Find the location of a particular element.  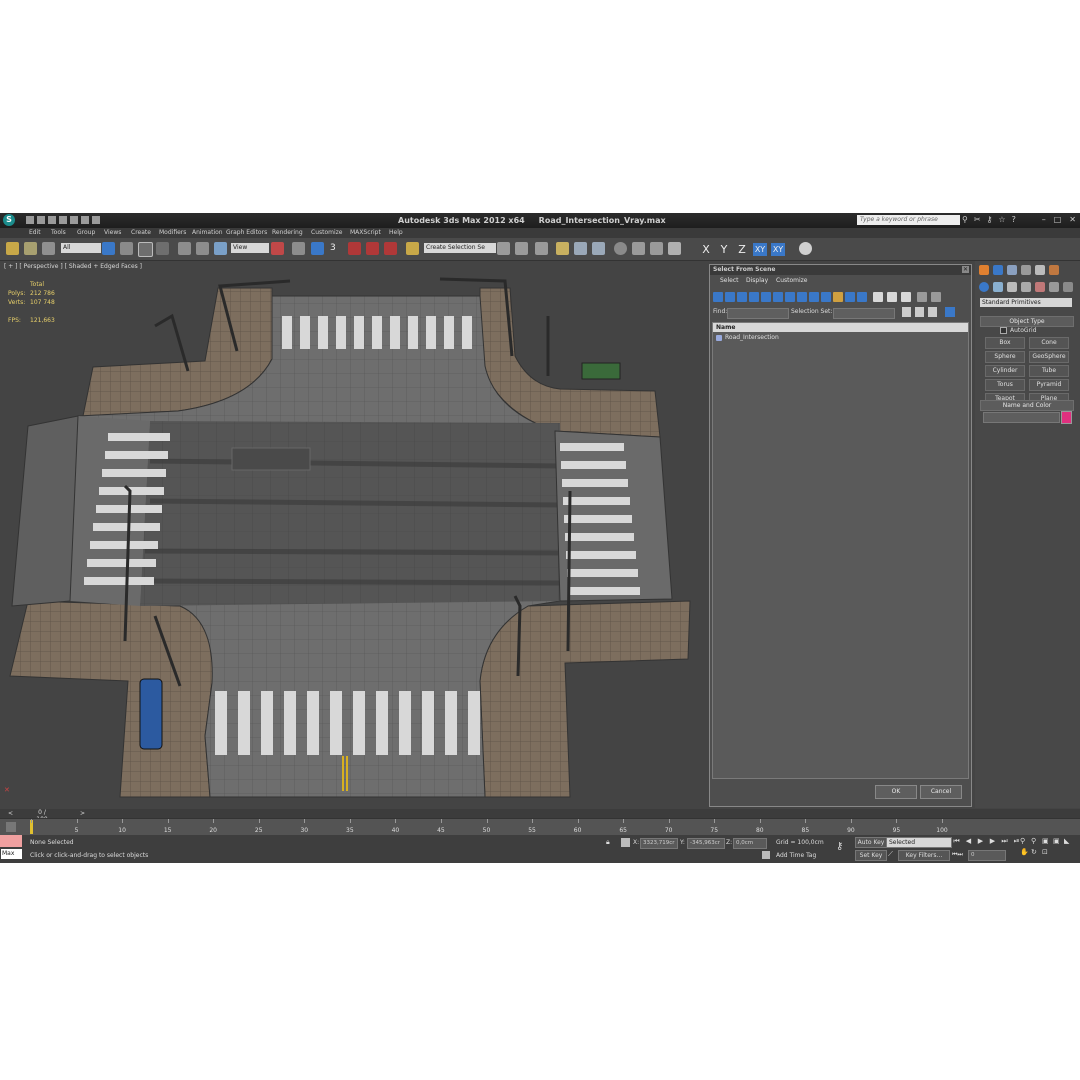

cancel-button: Cancel is located at coordinates (941, 792).